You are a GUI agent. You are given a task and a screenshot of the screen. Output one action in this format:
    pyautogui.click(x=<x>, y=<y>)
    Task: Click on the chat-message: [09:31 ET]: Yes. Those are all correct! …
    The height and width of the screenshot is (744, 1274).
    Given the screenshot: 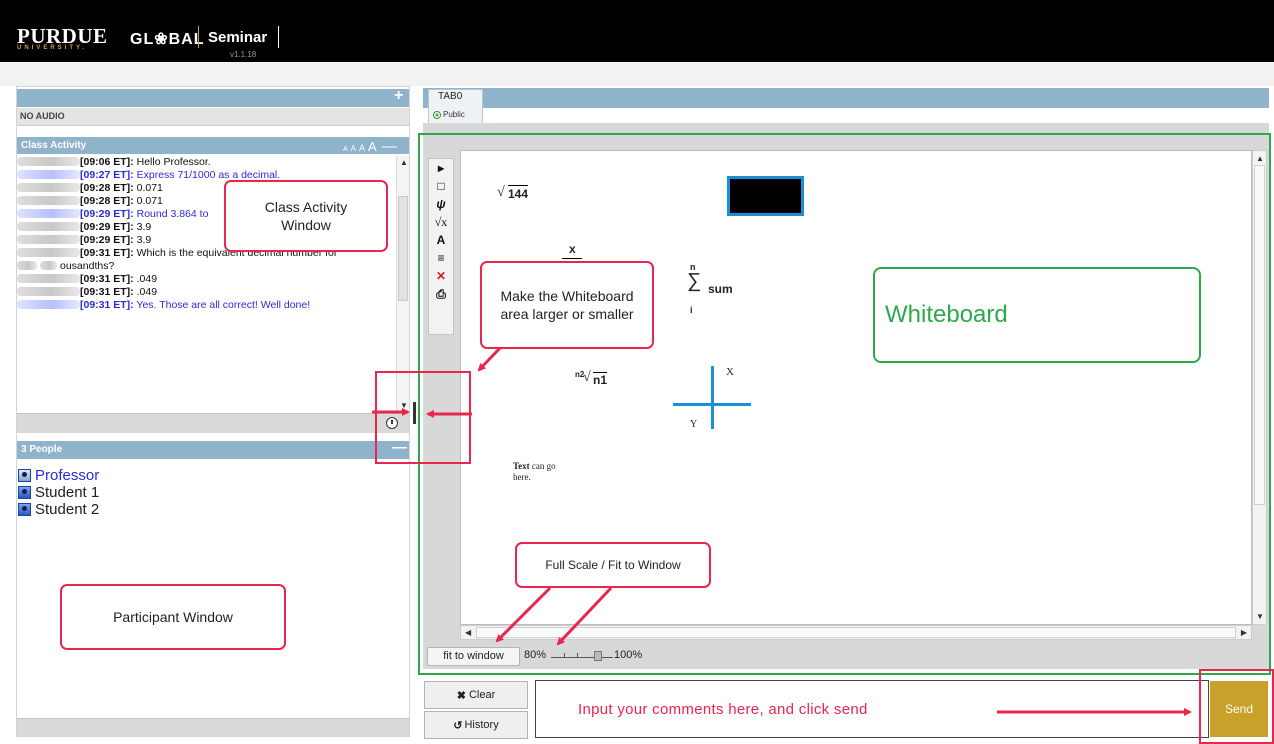 What is the action you would take?
    pyautogui.click(x=206, y=305)
    